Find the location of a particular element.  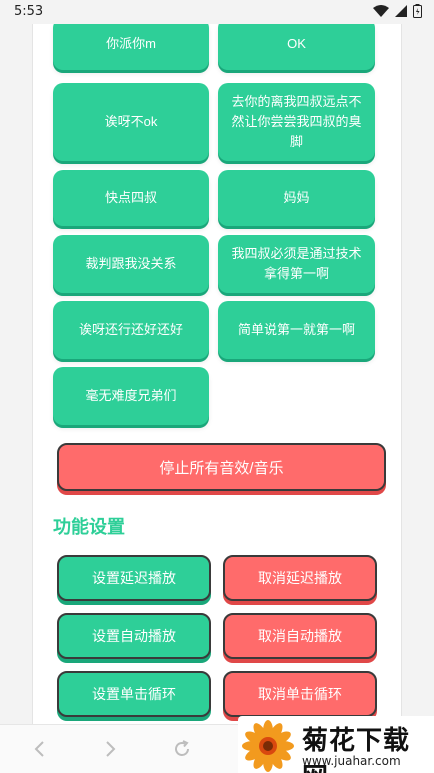

sound-button: 快点四叔 is located at coordinates (131, 198).